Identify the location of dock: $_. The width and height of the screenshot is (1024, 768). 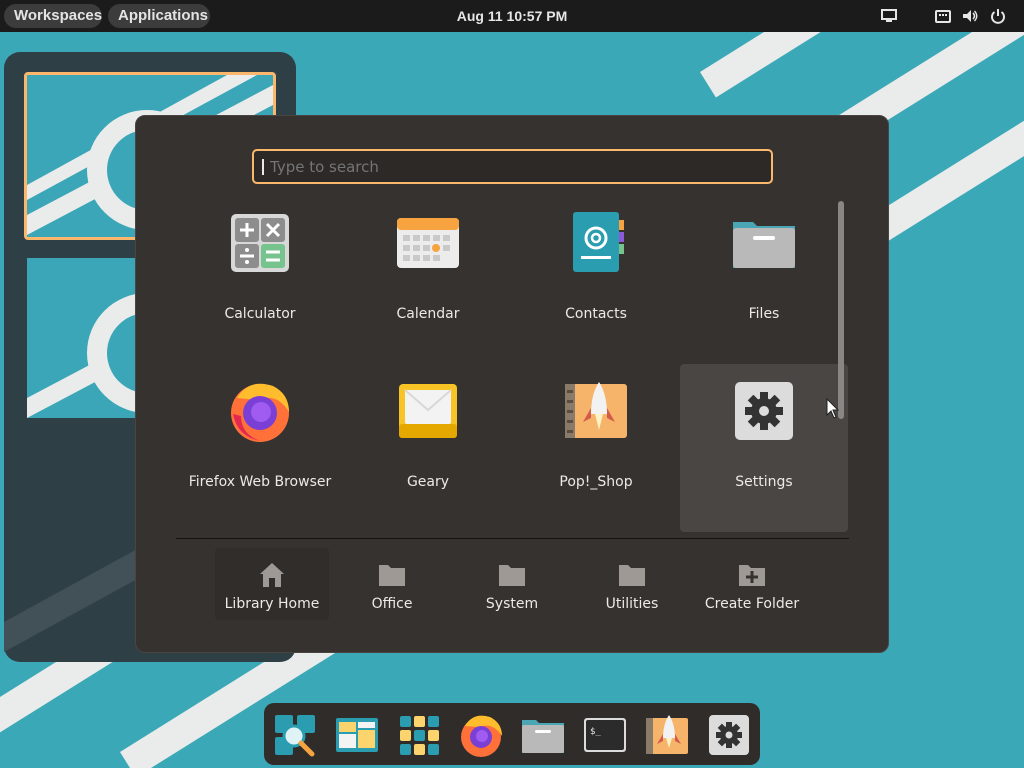
(512, 734).